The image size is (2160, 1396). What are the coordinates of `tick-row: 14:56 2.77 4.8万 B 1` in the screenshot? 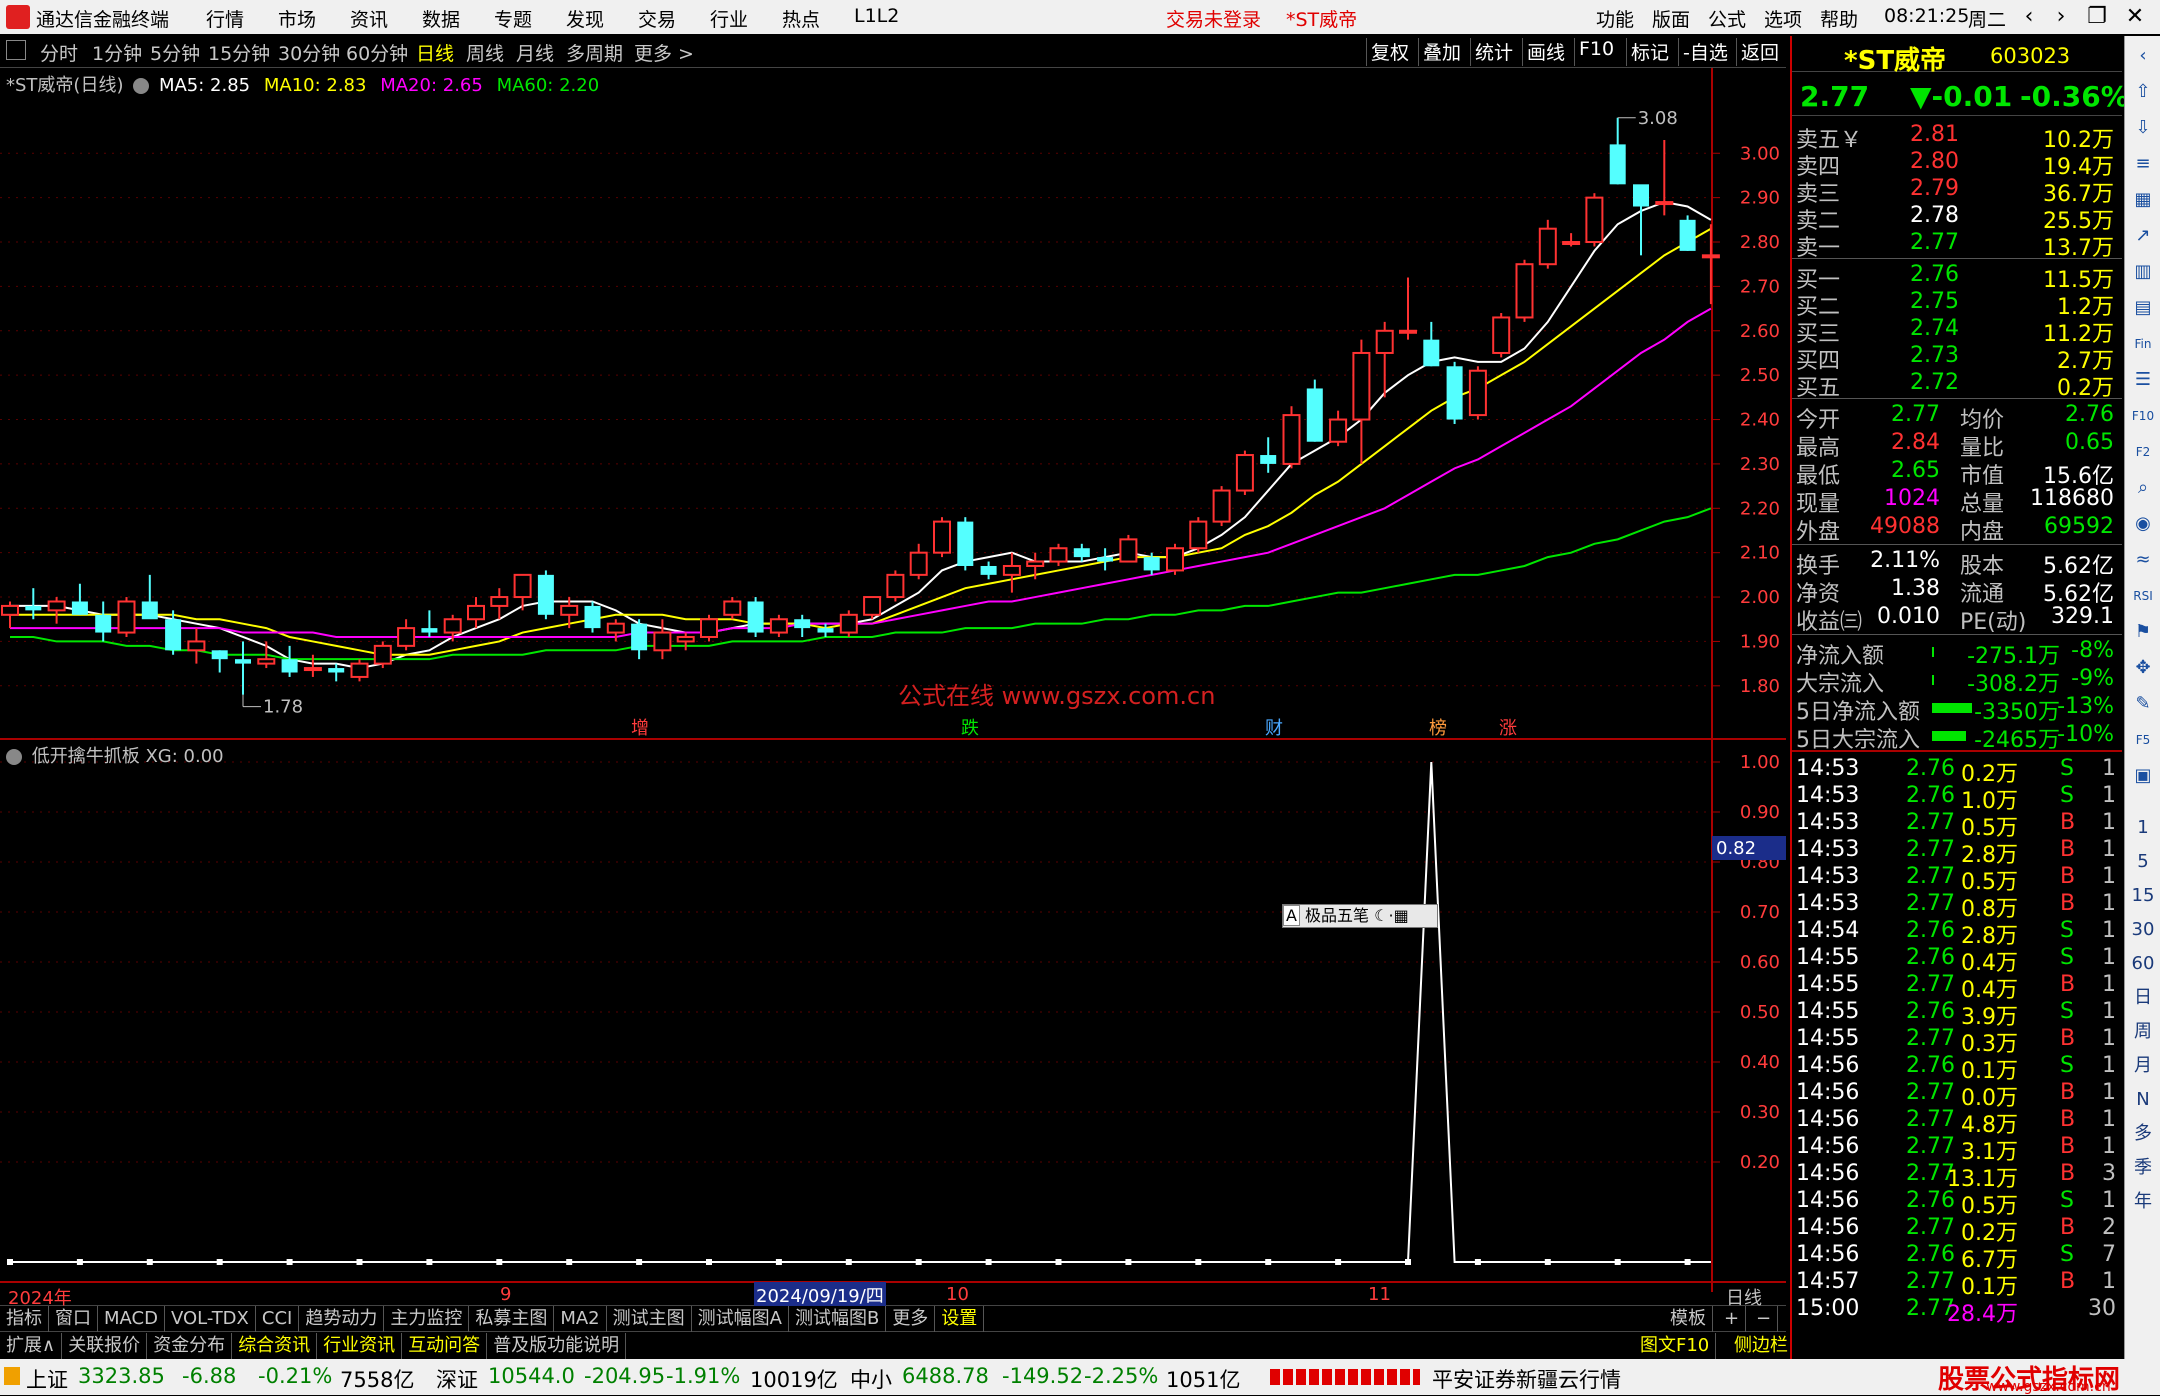 It's located at (1957, 1122).